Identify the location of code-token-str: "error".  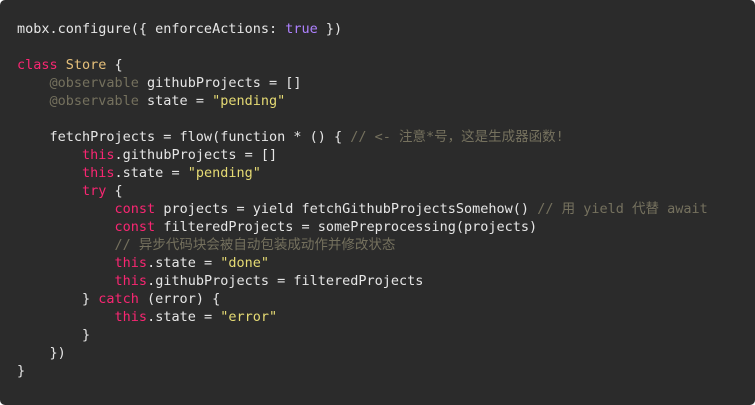
(249, 317).